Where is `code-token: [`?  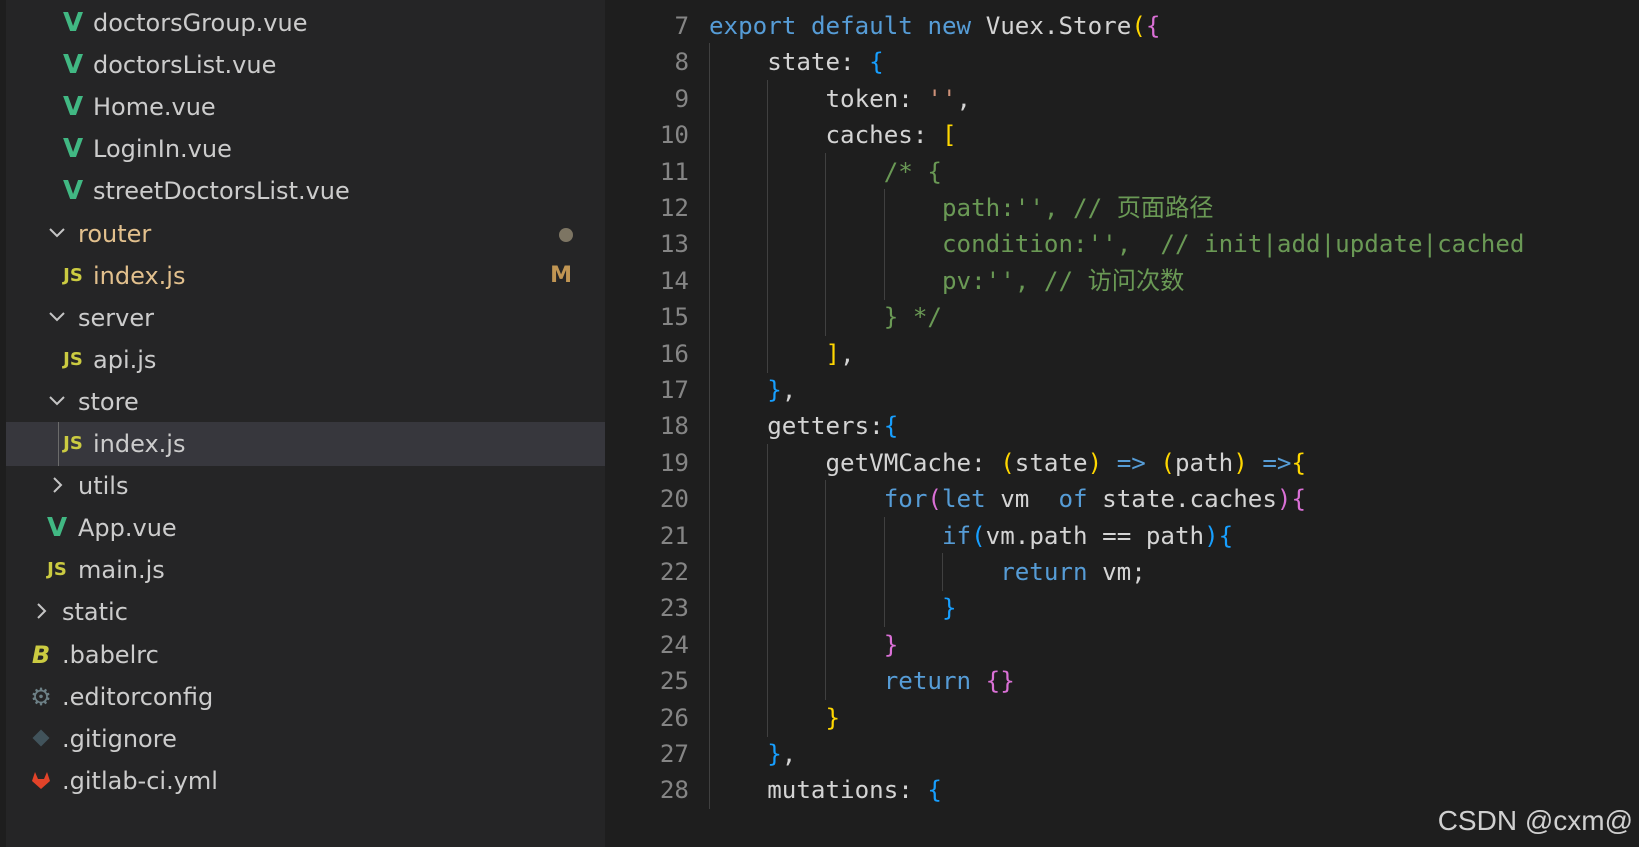
code-token: [ is located at coordinates (949, 135).